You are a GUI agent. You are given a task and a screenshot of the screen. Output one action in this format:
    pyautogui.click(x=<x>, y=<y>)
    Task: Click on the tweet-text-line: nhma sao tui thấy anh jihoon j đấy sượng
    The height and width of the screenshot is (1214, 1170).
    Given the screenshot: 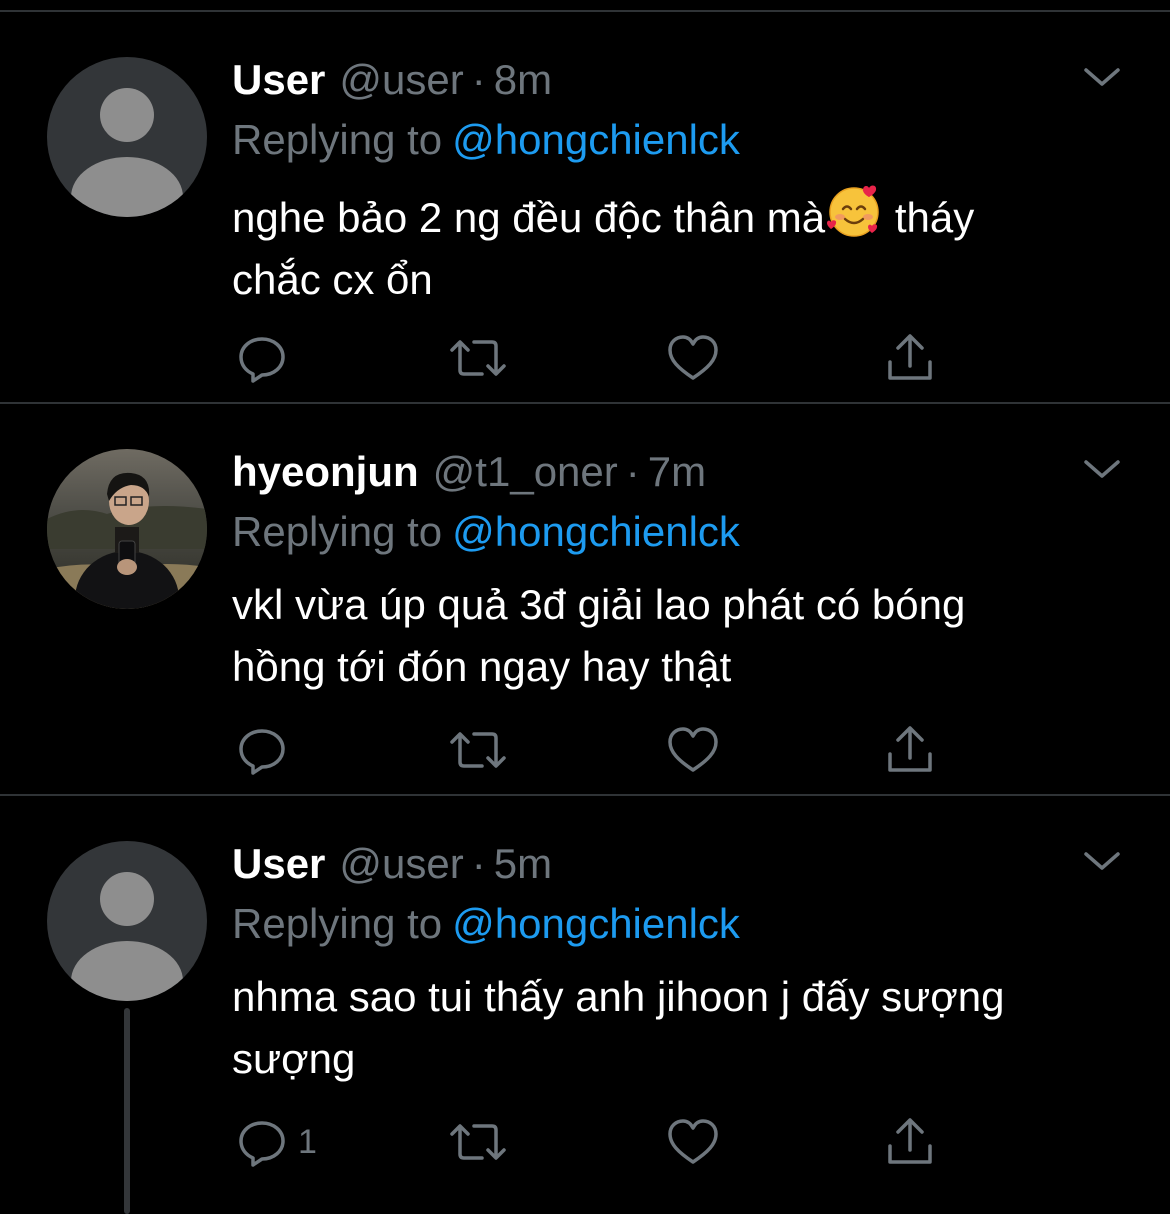 What is the action you would take?
    pyautogui.click(x=618, y=996)
    